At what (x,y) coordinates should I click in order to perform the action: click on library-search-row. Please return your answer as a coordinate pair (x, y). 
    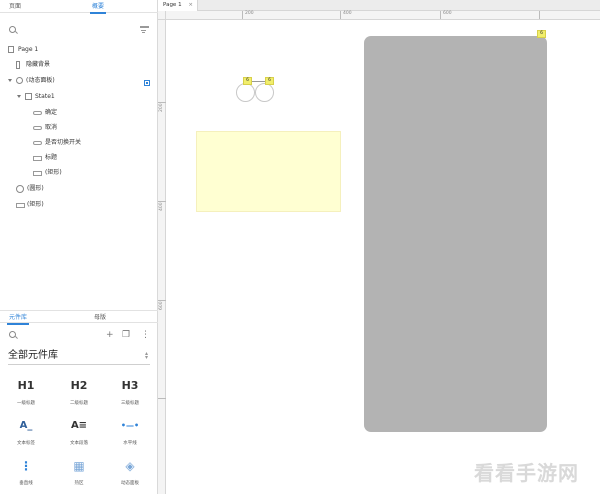
    Looking at the image, I should click on (79, 335).